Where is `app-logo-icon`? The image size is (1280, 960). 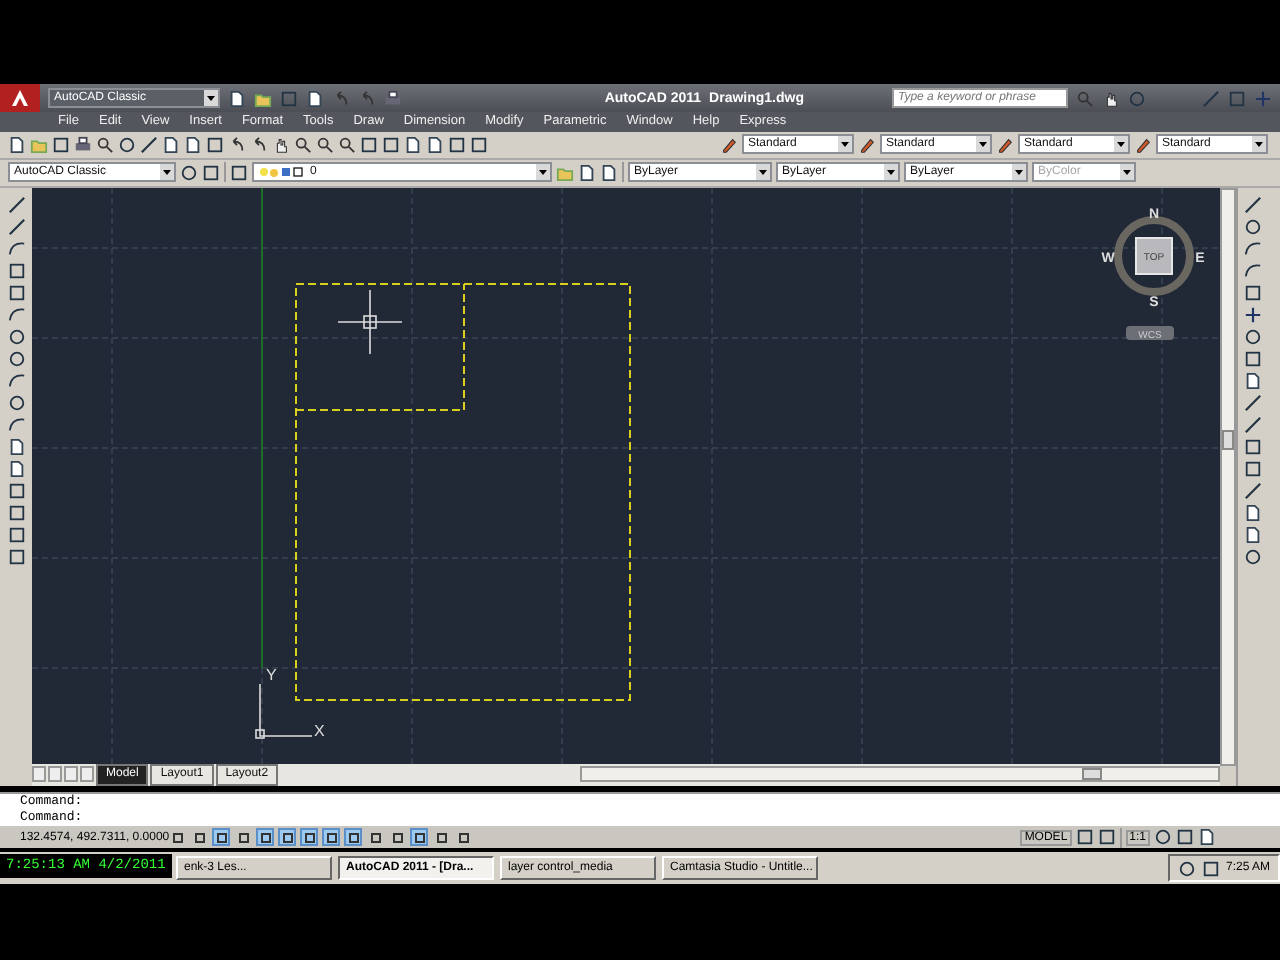
app-logo-icon is located at coordinates (20, 98).